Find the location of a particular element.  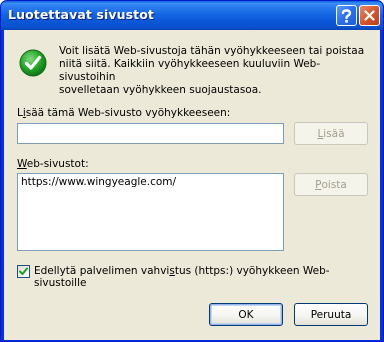

checkmark-circle-icon is located at coordinates (33, 63).